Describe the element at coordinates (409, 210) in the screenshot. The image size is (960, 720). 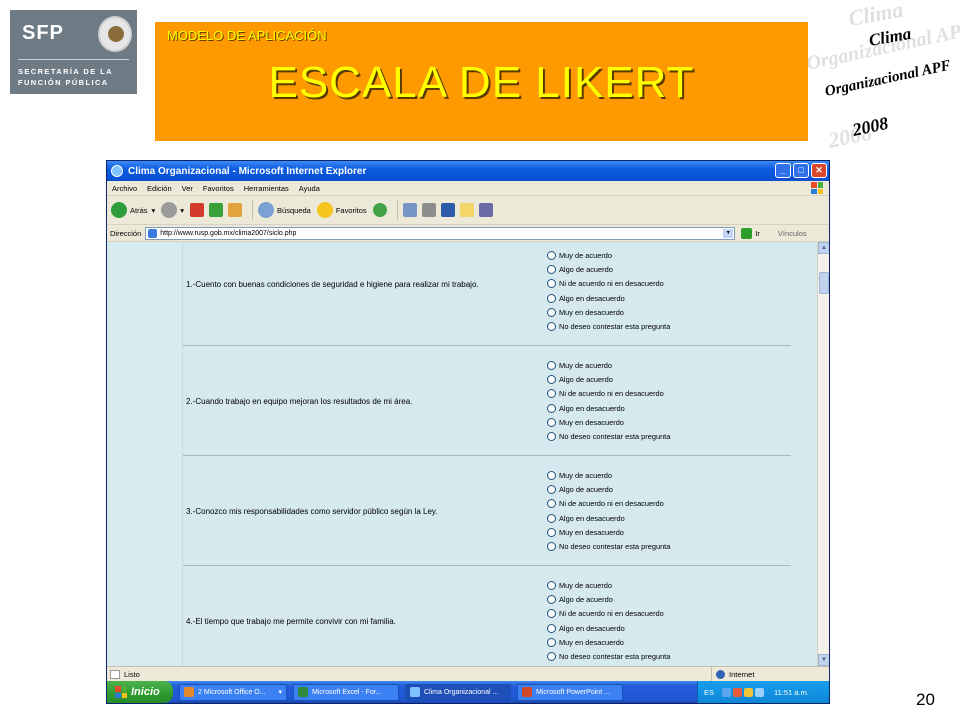
I see `mail-icon` at that location.